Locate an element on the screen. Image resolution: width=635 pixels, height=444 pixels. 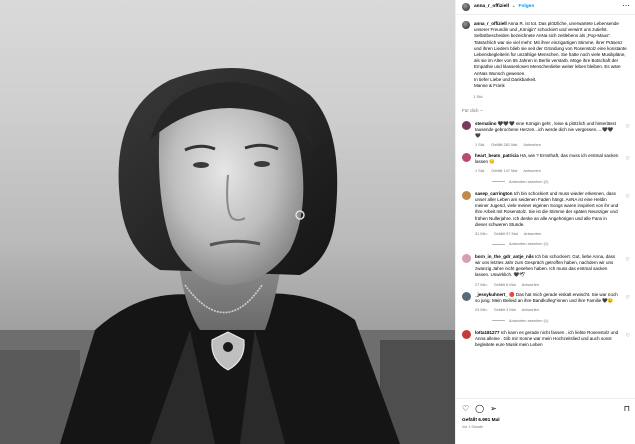
comment-like-count: Gefällt 281 Mal is located at coordinates (504, 144).